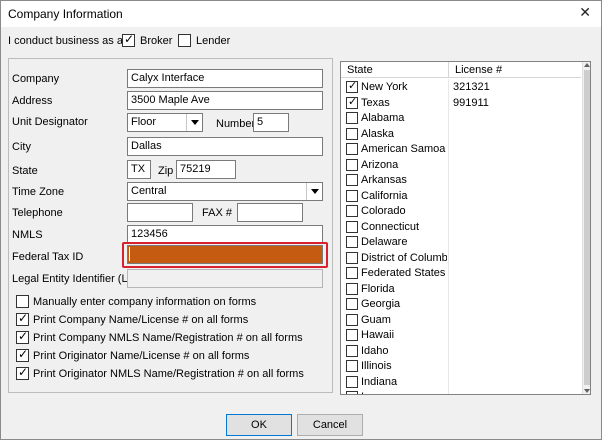 The height and width of the screenshot is (440, 602). Describe the element at coordinates (271, 122) in the screenshot. I see `number-input: 5` at that location.